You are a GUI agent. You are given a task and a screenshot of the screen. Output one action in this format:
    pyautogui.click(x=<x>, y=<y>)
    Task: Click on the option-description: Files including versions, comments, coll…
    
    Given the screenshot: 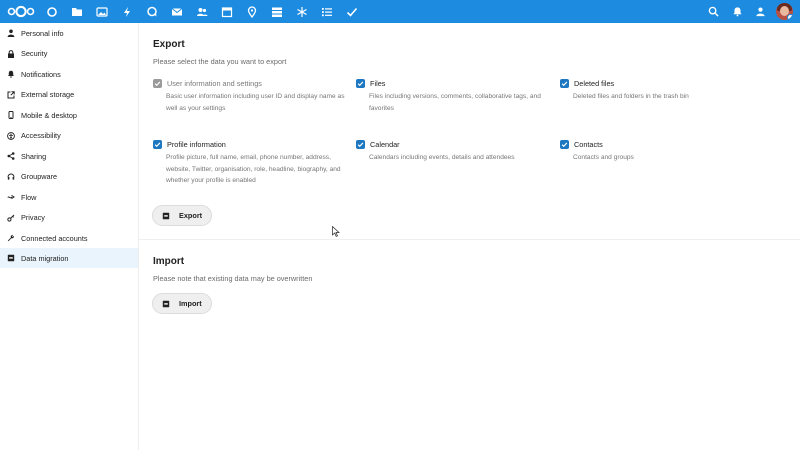 What is the action you would take?
    pyautogui.click(x=455, y=102)
    